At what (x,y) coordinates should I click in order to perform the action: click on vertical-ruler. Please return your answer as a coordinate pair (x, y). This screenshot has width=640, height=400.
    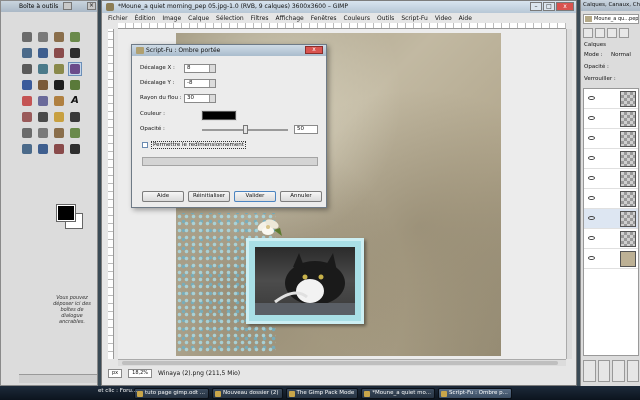
    Looking at the image, I should click on (111, 194).